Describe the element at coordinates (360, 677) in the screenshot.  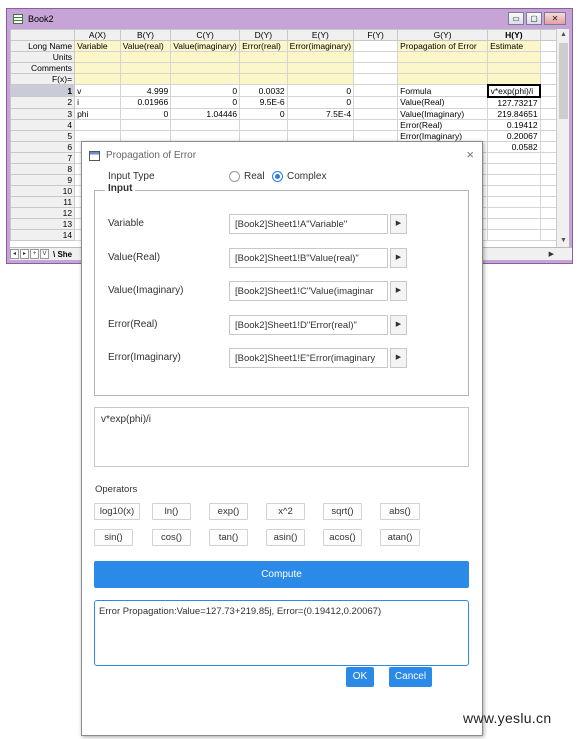
I see `ok-button: OK` at that location.